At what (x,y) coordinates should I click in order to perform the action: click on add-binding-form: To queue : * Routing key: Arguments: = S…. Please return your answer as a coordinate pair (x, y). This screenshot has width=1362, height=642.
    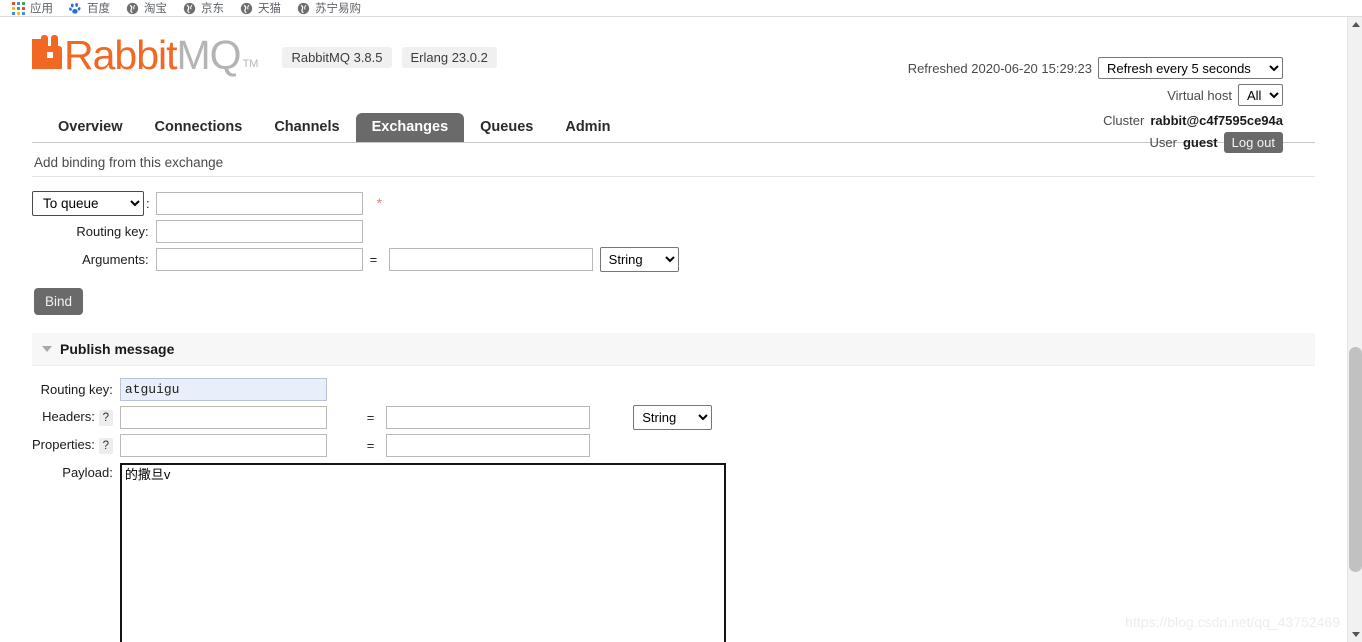
    Looking at the image, I should click on (355, 231).